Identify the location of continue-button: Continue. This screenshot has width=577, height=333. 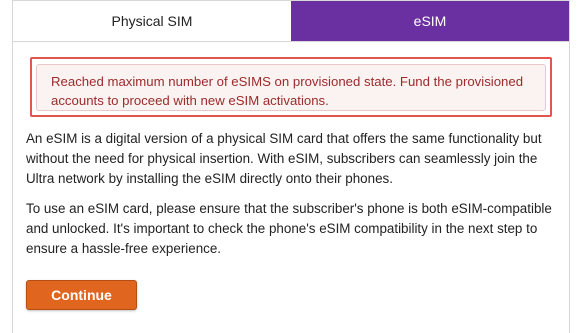
(81, 295).